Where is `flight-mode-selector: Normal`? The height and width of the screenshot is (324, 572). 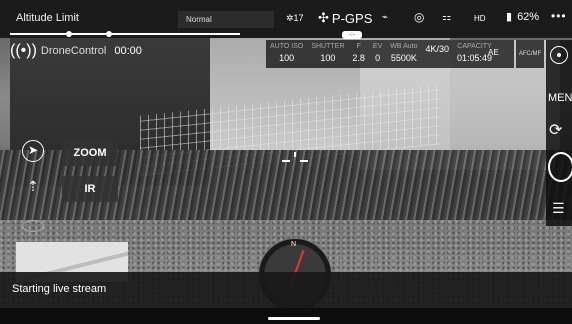 flight-mode-selector: Normal is located at coordinates (226, 19).